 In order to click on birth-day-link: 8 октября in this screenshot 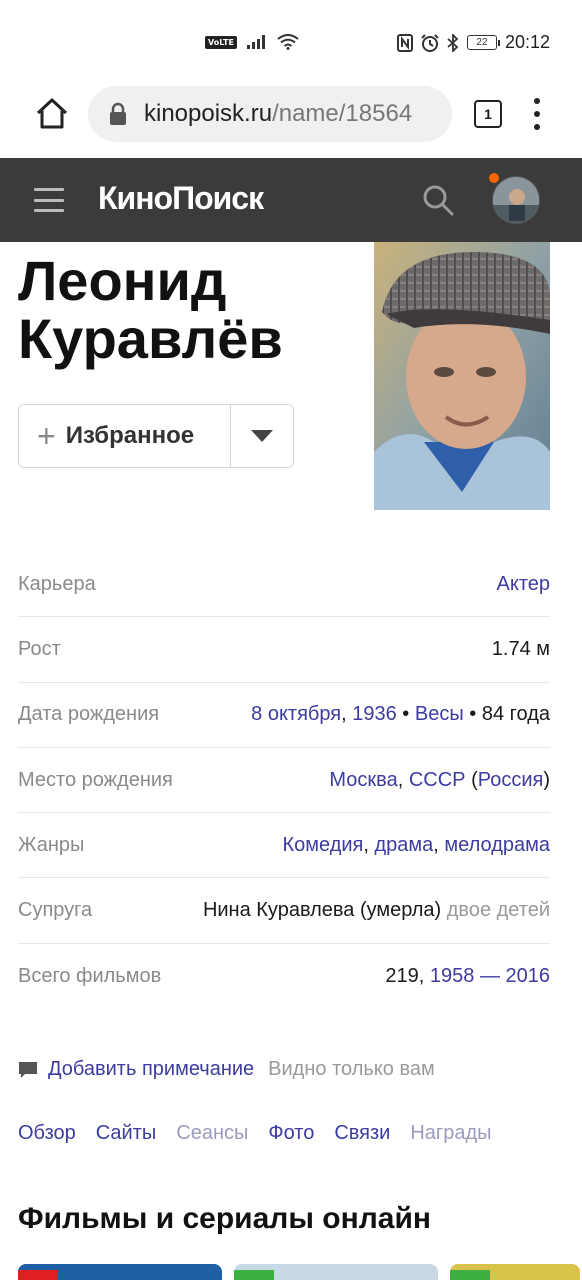, I will do `click(296, 714)`.